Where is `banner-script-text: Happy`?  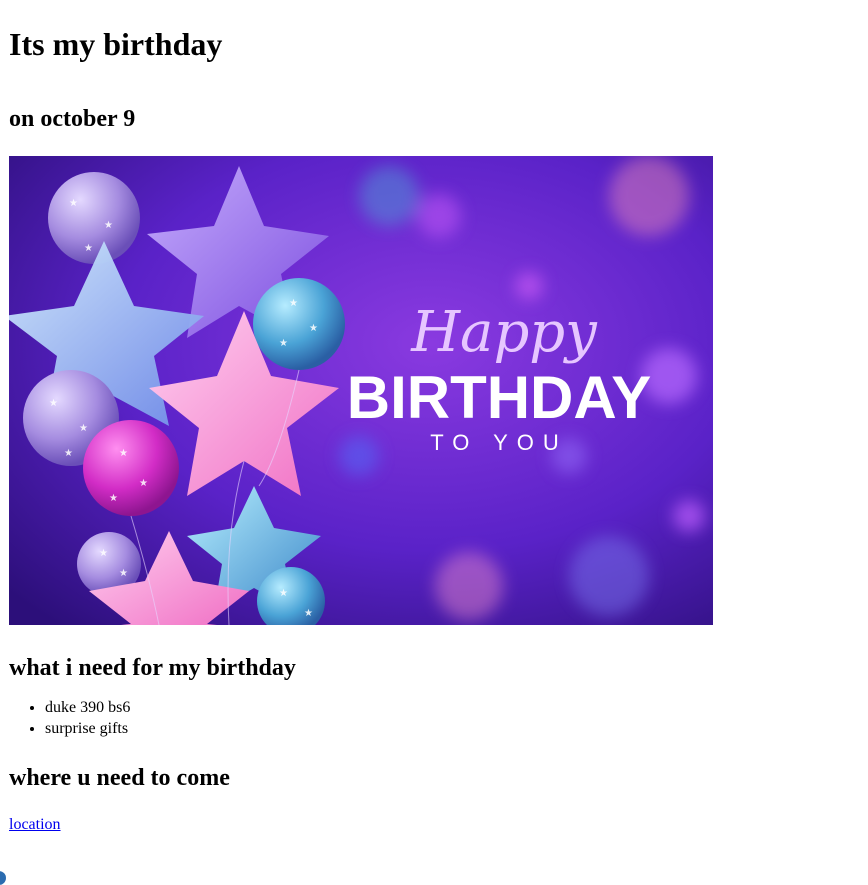
banner-script-text: Happy is located at coordinates (504, 332).